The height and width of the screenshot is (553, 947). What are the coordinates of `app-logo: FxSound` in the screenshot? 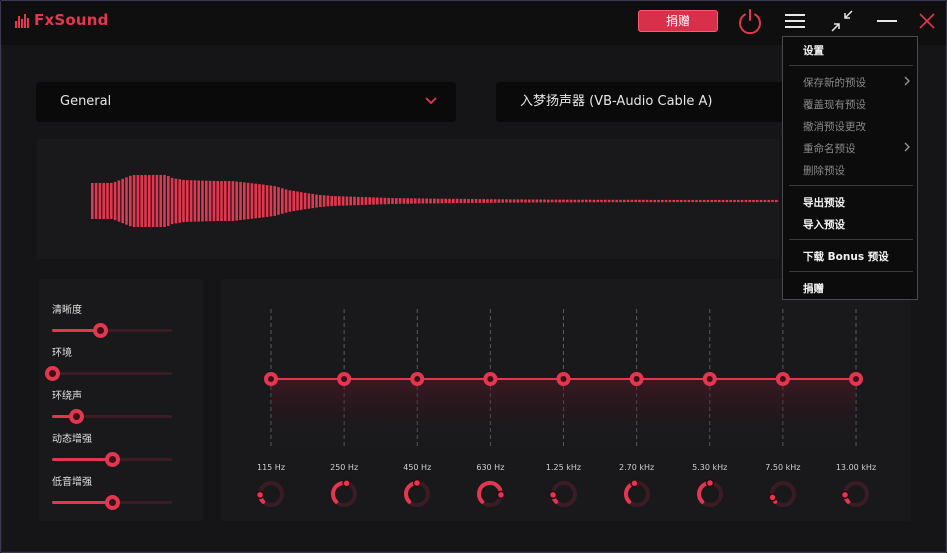 It's located at (62, 20).